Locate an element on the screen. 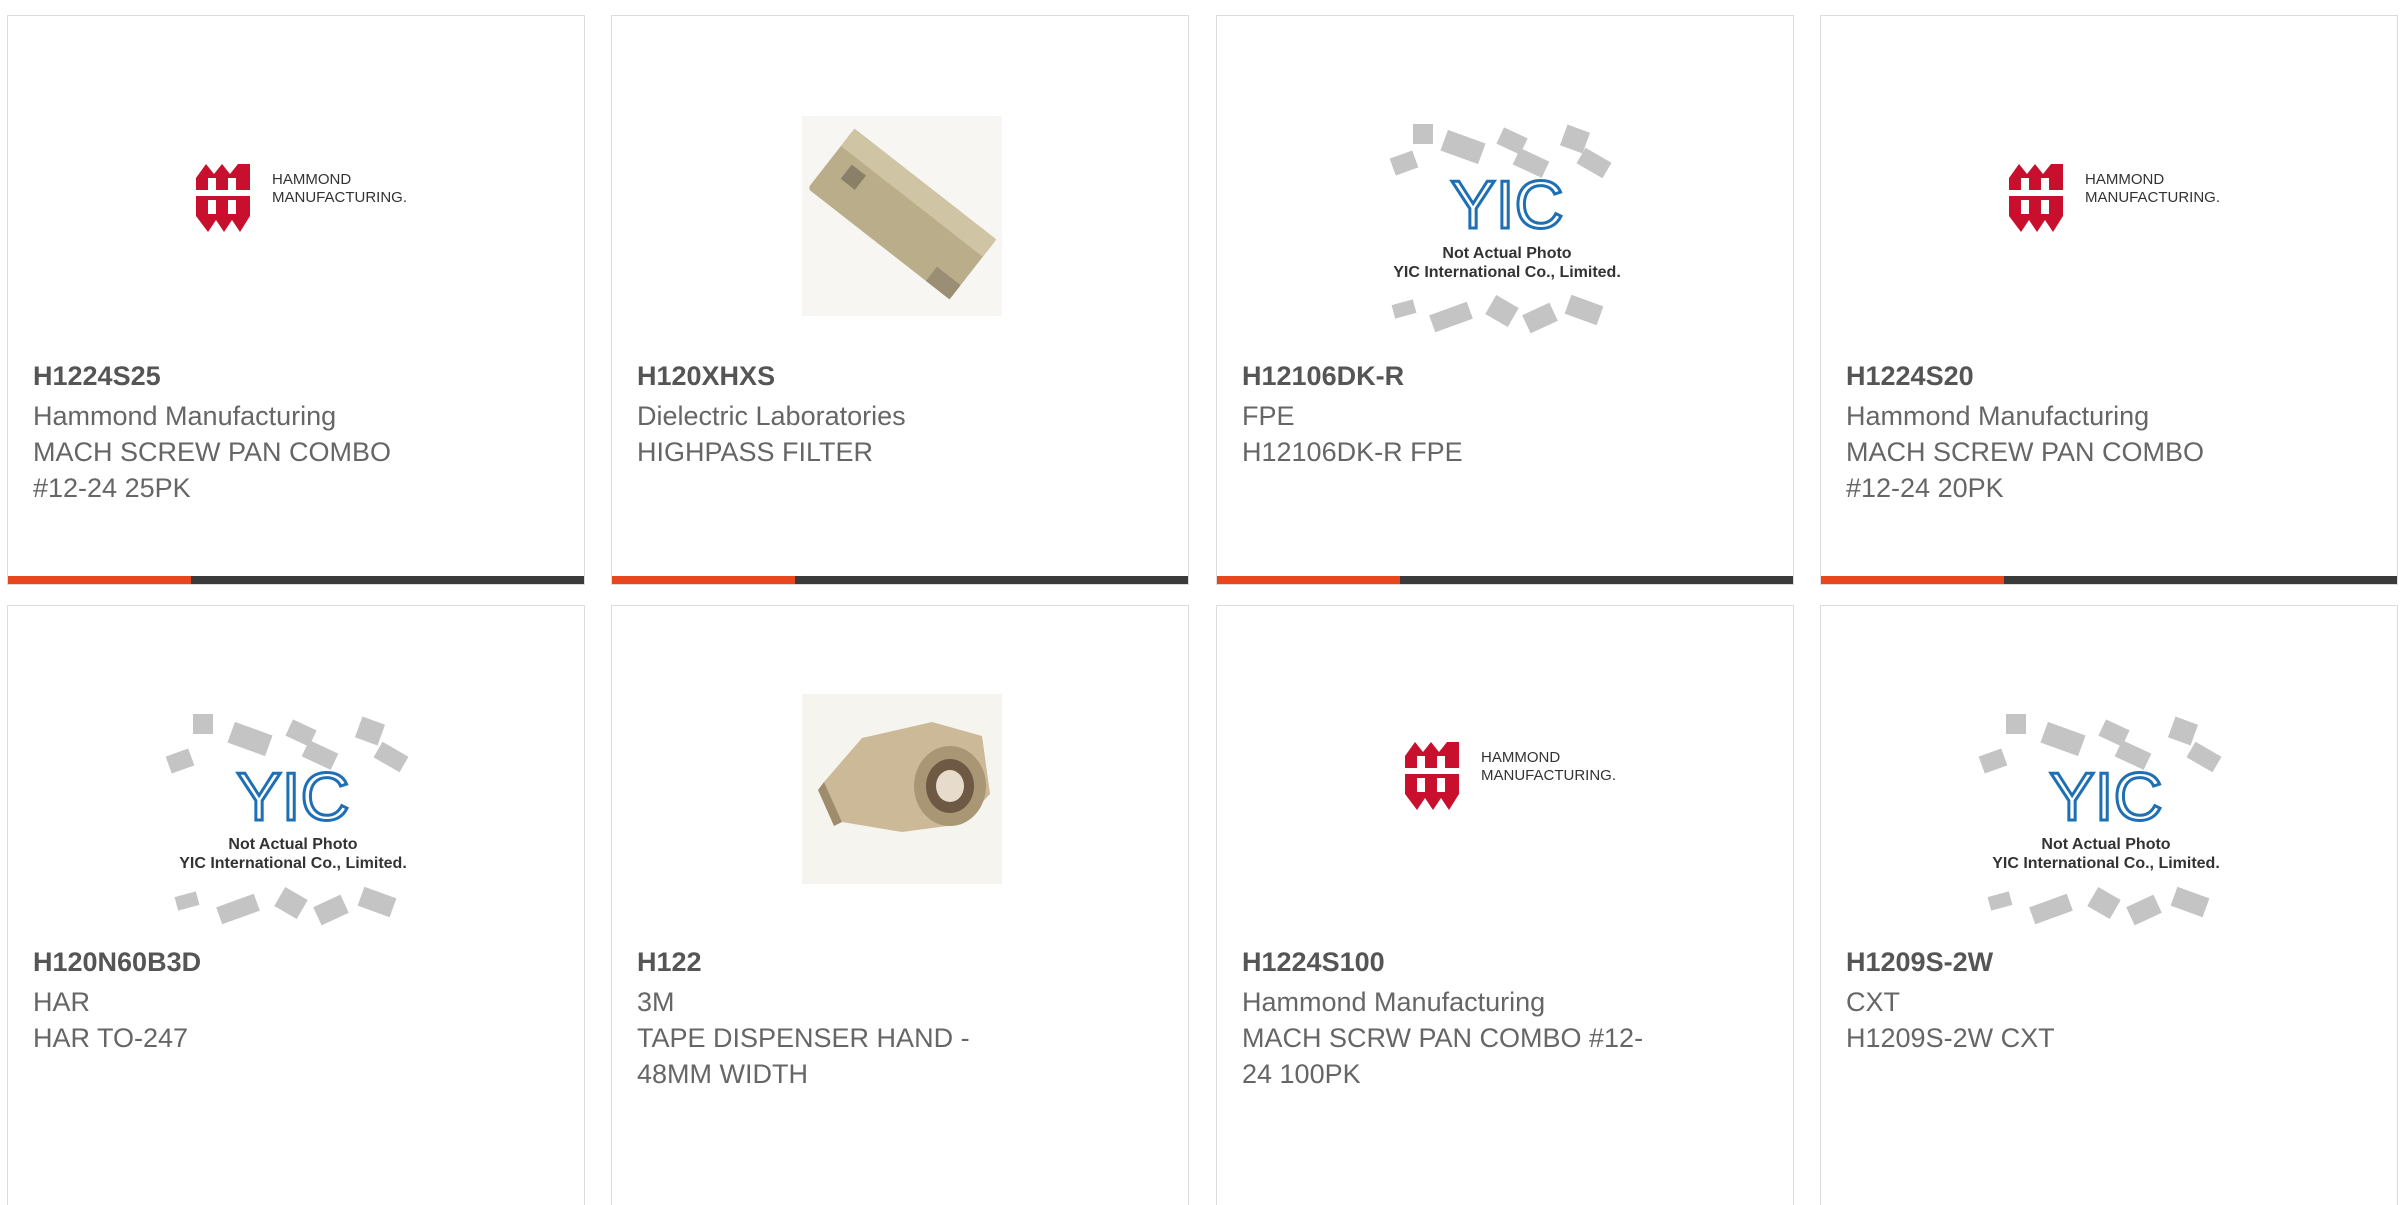  part-number: H122 is located at coordinates (847, 962).